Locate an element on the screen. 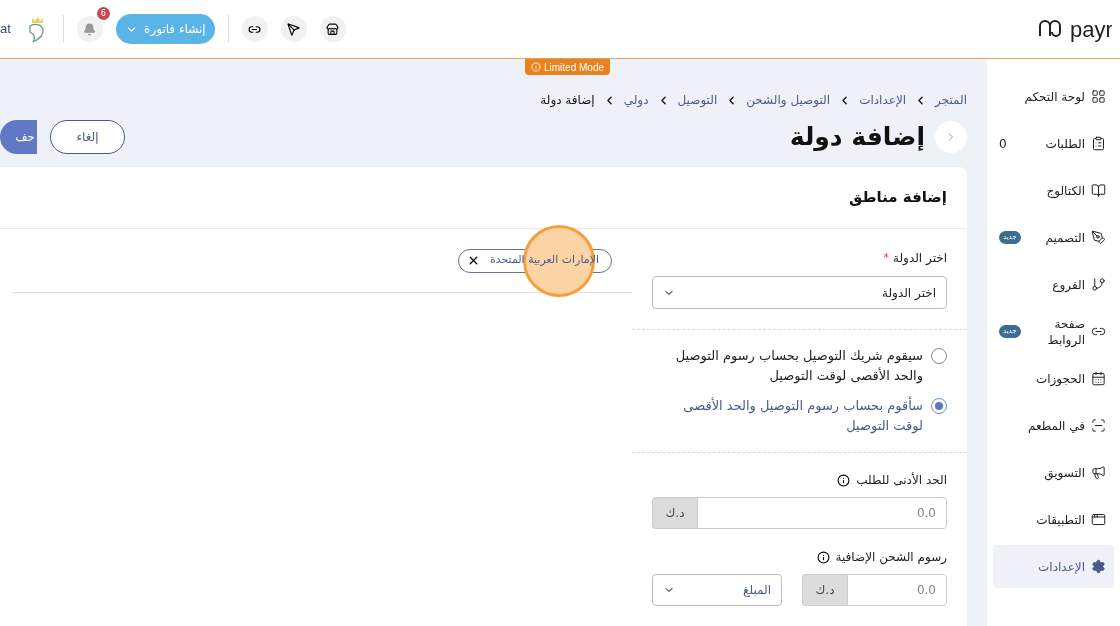 Image resolution: width=1120 pixels, height=626 pixels. sidebar-item: التطبيقات is located at coordinates (1053, 519).